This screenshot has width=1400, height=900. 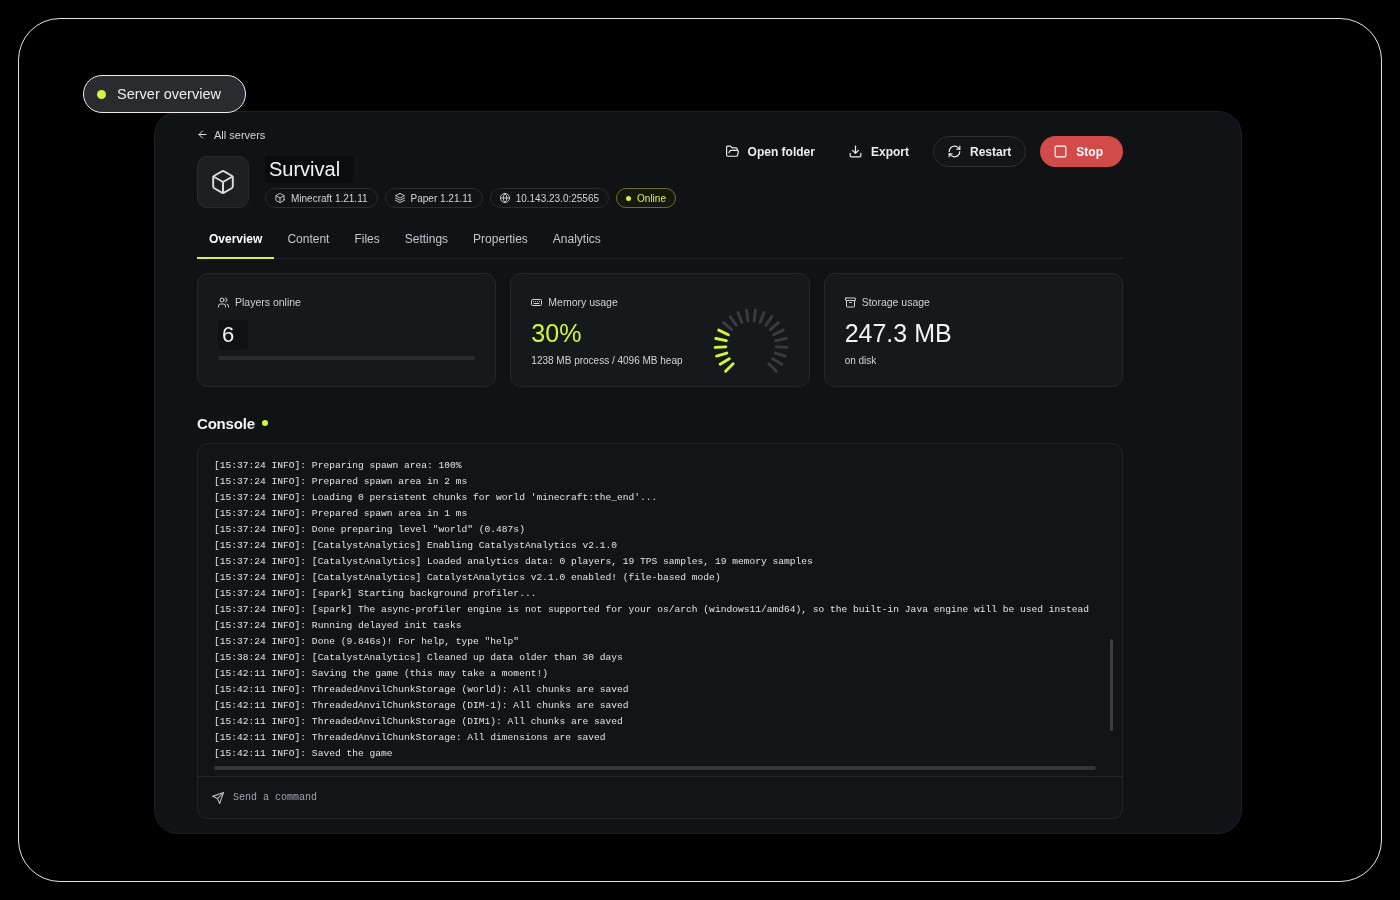 What do you see at coordinates (954, 151) in the screenshot?
I see `refresh-icon` at bounding box center [954, 151].